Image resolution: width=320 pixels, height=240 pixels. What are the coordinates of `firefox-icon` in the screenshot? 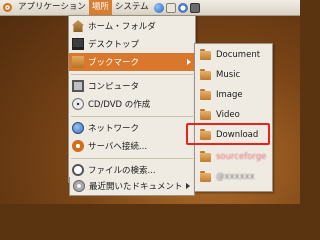 It's located at (158, 7).